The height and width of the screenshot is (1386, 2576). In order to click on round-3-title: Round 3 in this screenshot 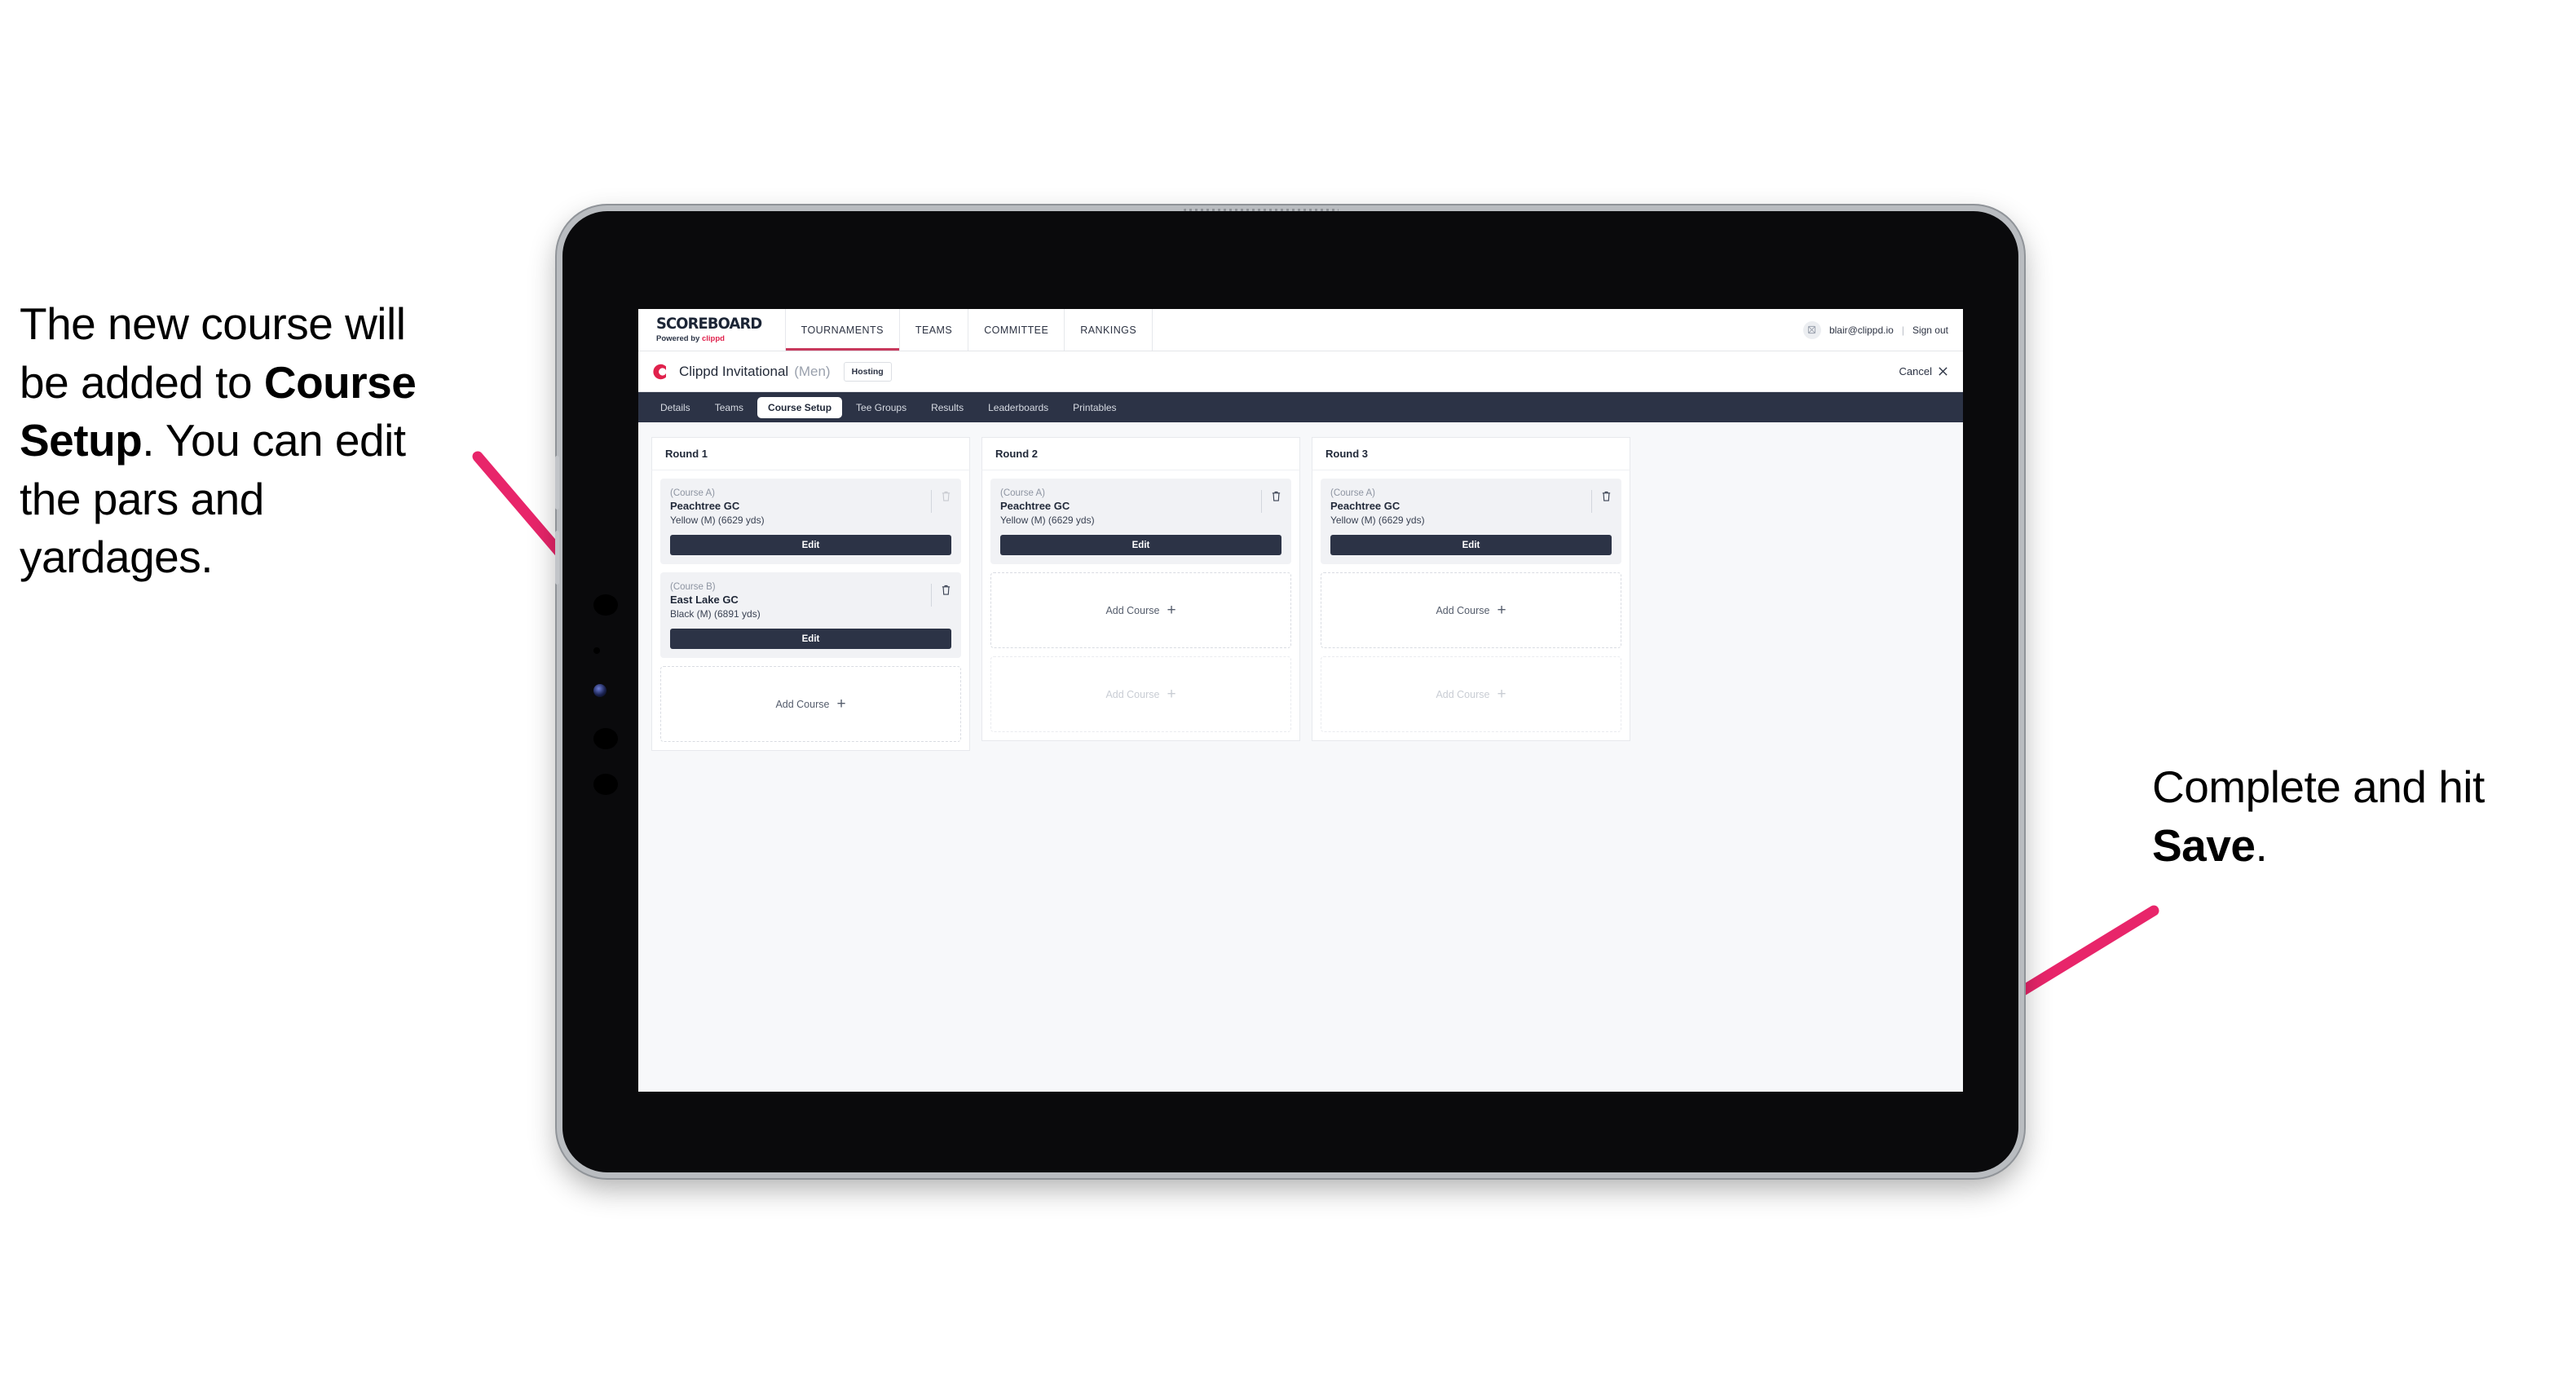, I will do `click(1471, 453)`.